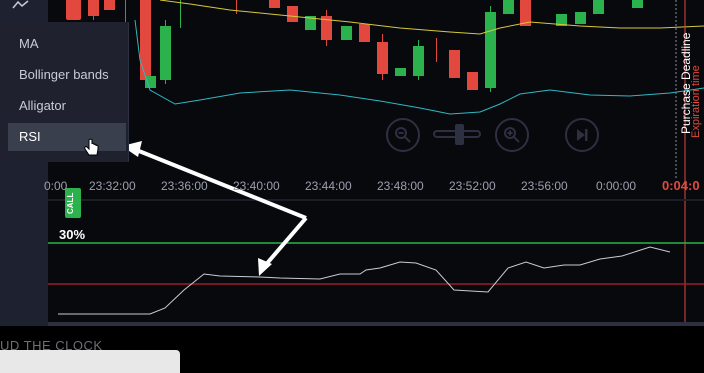 This screenshot has height=373, width=704. Describe the element at coordinates (112, 186) in the screenshot. I see `time-axis-label: 23:32:00` at that location.